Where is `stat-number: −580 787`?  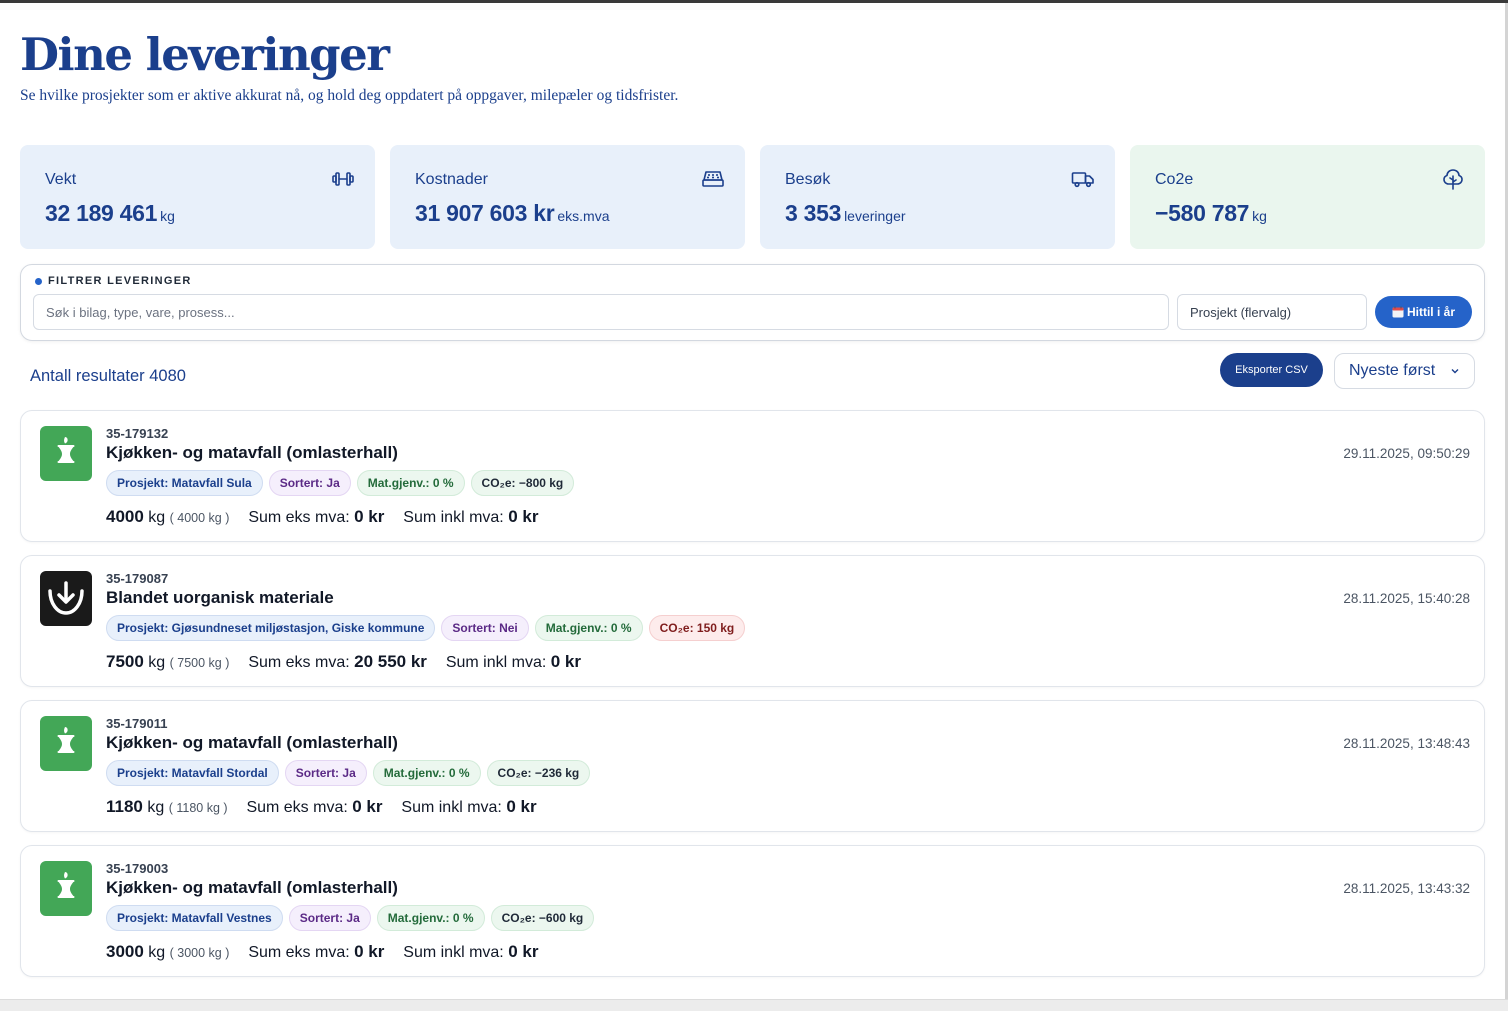
stat-number: −580 787 is located at coordinates (1202, 213).